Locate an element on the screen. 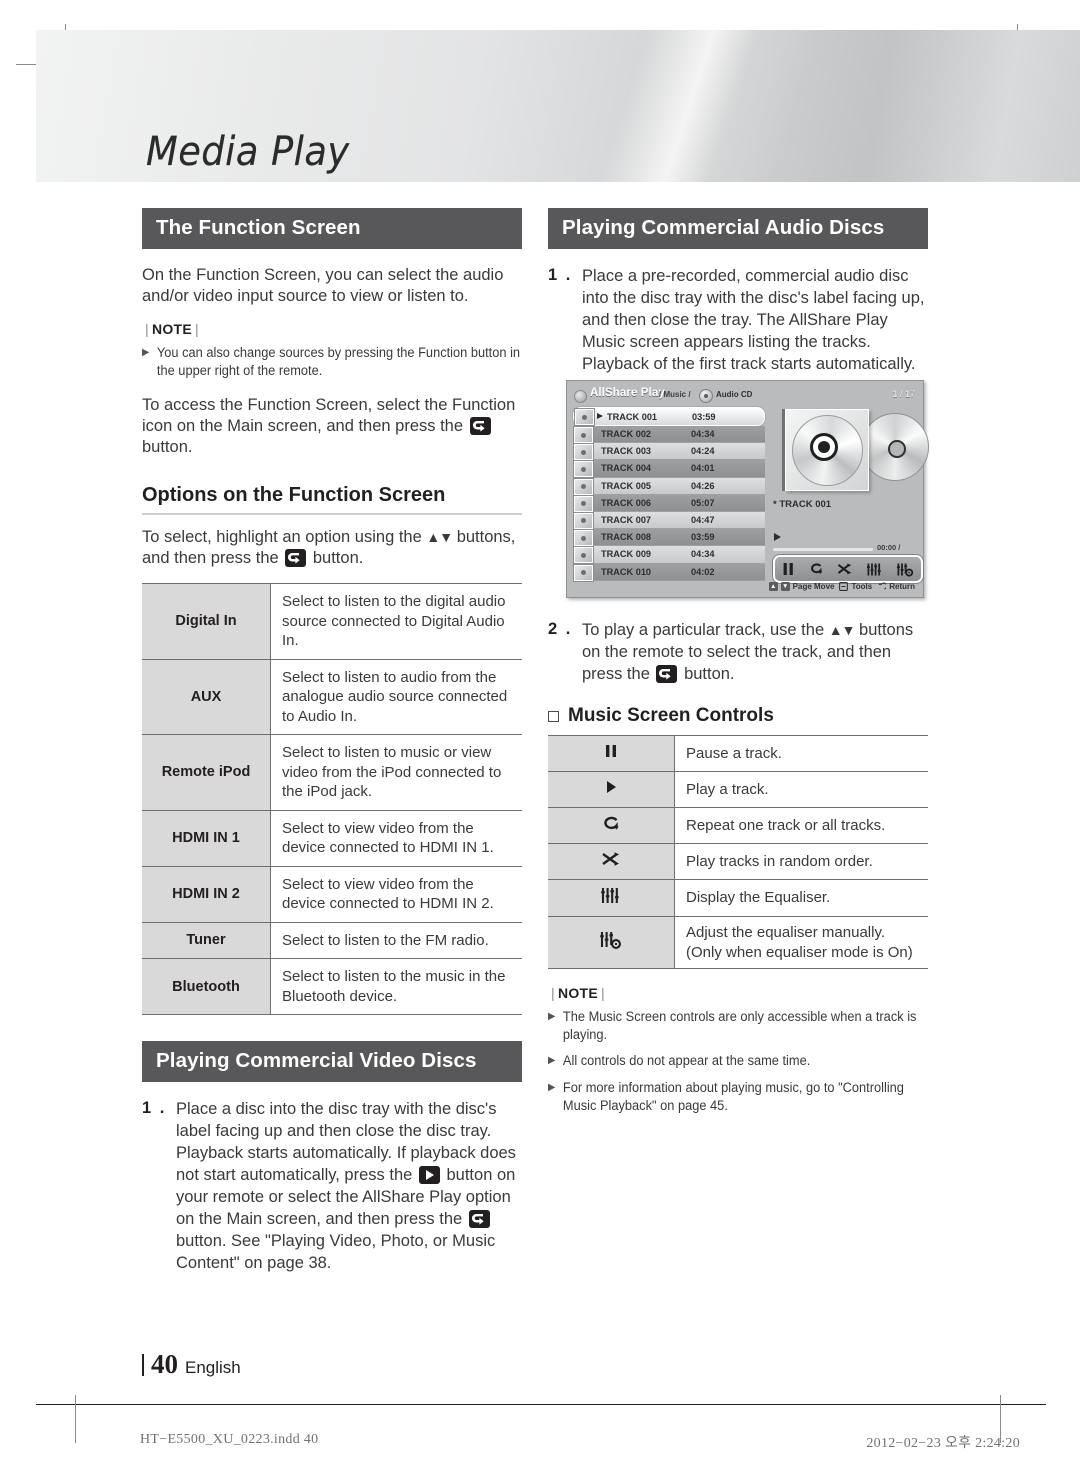  list-item: TRACK 010 04:02 is located at coordinates (669, 572).